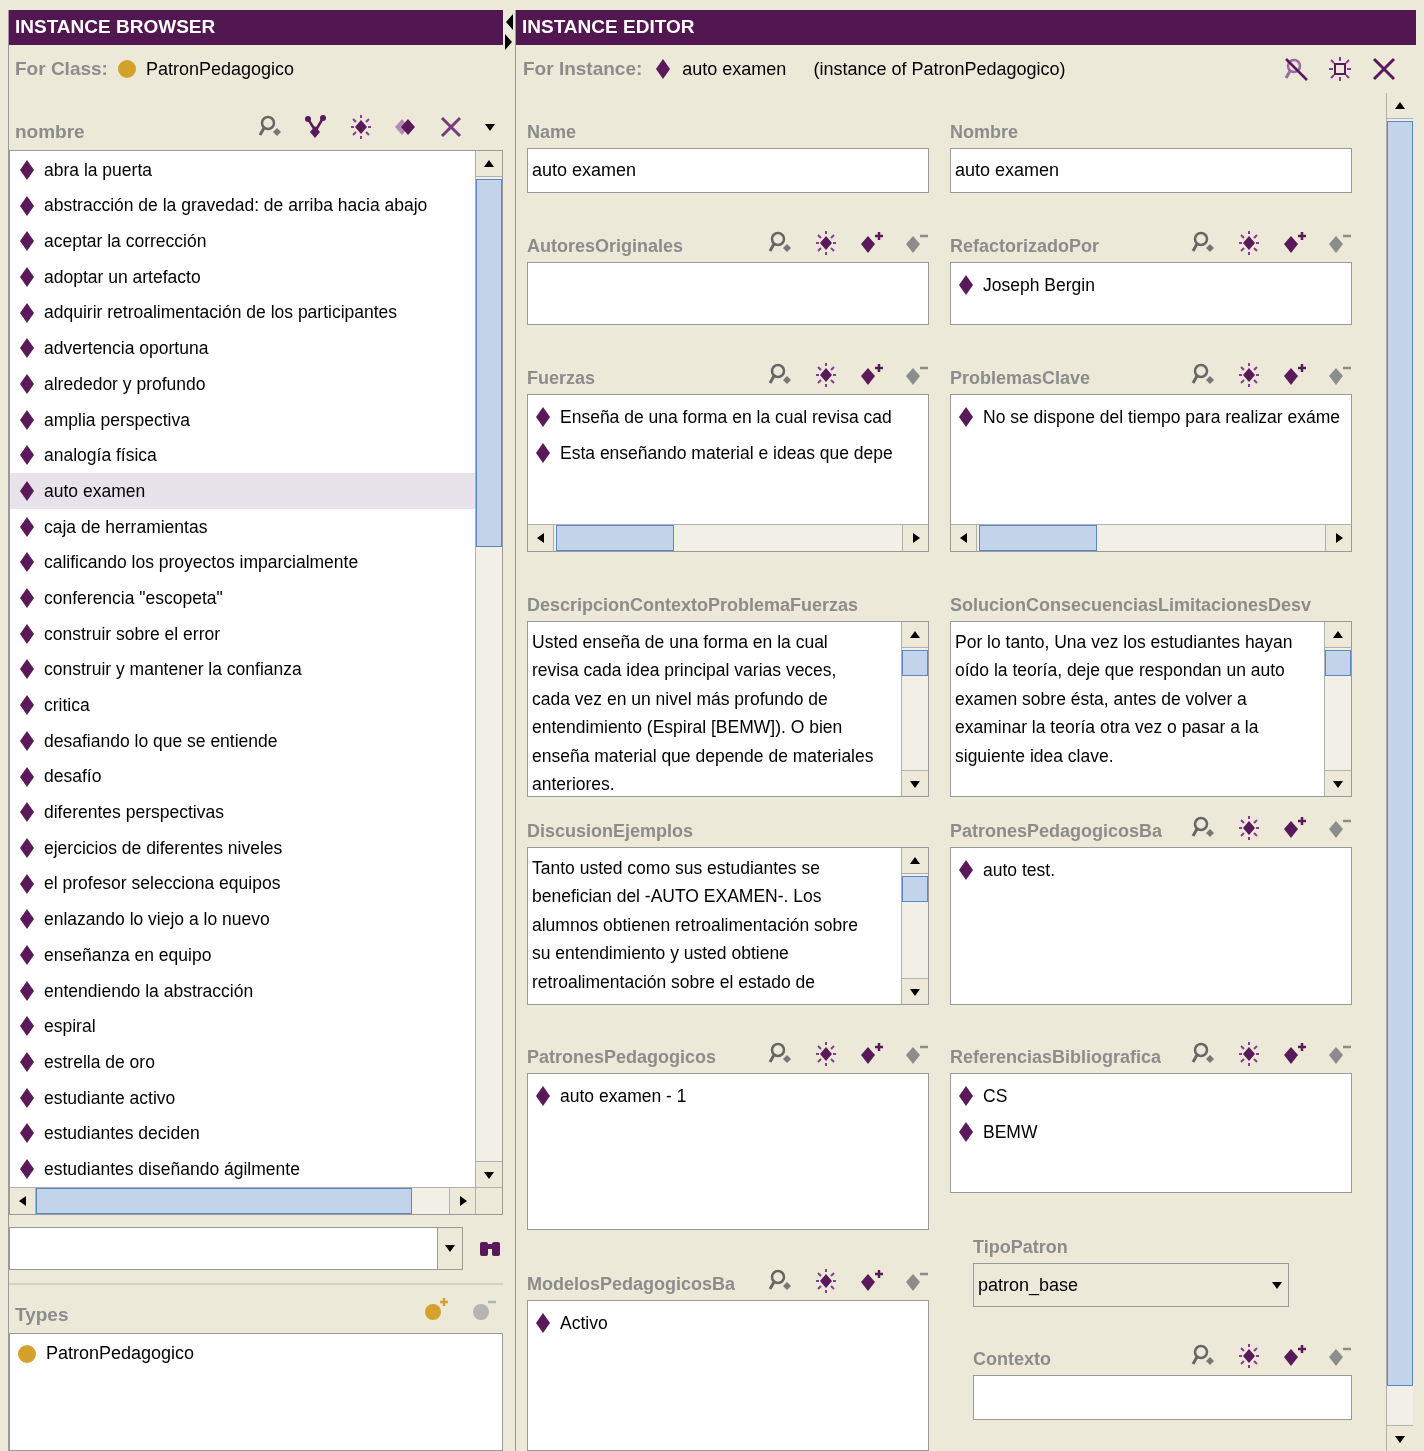 This screenshot has width=1424, height=1451. I want to click on instance-class: (instance of PatronPedagogico), so click(939, 69).